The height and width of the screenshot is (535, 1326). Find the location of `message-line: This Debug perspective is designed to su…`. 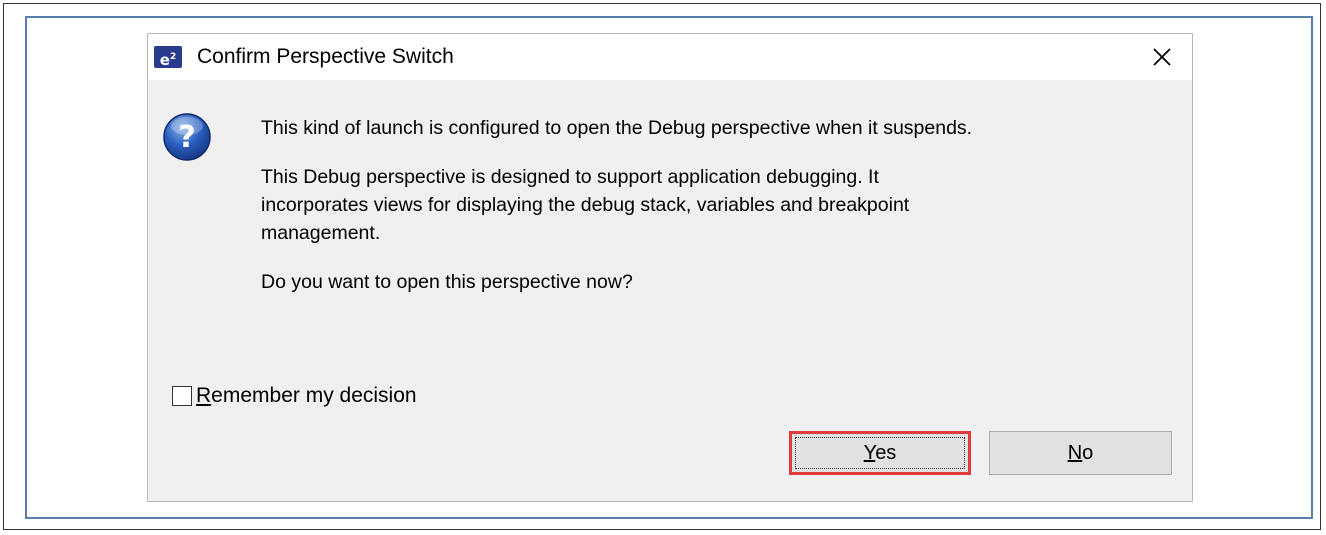

message-line: This Debug perspective is designed to su… is located at coordinates (570, 177).